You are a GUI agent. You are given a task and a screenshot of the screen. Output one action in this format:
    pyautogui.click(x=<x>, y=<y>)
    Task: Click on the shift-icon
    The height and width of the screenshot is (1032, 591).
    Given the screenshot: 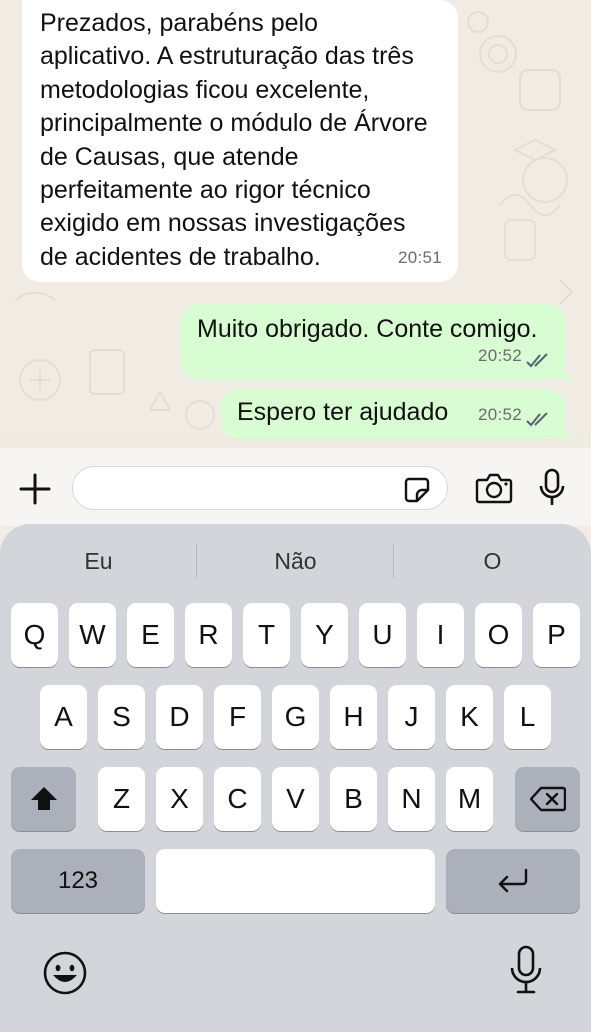 What is the action you would take?
    pyautogui.click(x=43, y=798)
    